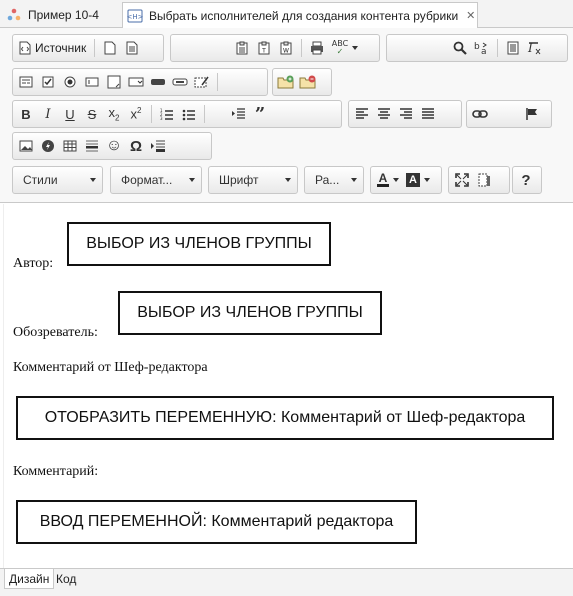 This screenshot has width=573, height=596. I want to click on styles-dropdown: Стили, so click(57, 180).